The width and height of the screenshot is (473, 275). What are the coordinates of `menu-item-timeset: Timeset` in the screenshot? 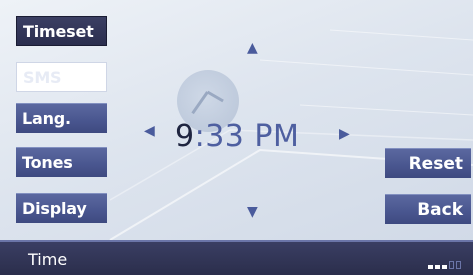 It's located at (61, 31).